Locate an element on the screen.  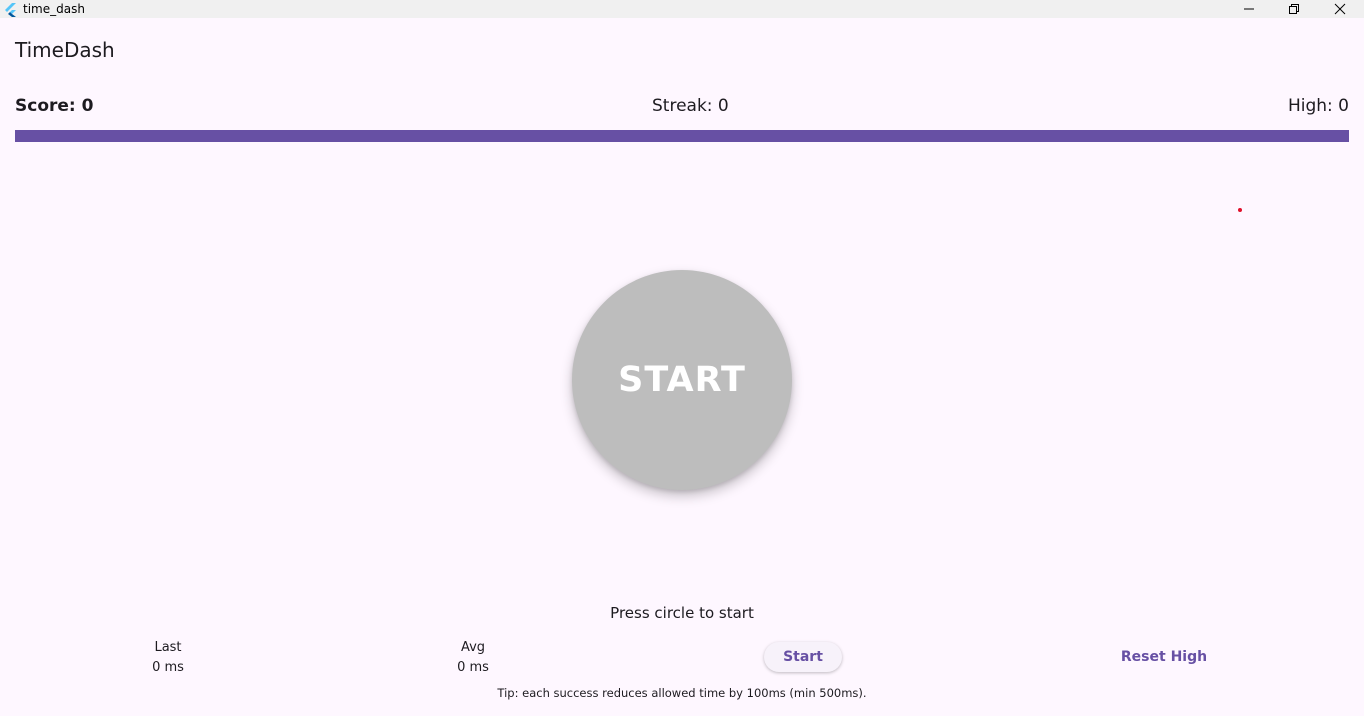
start-button: Start is located at coordinates (803, 657).